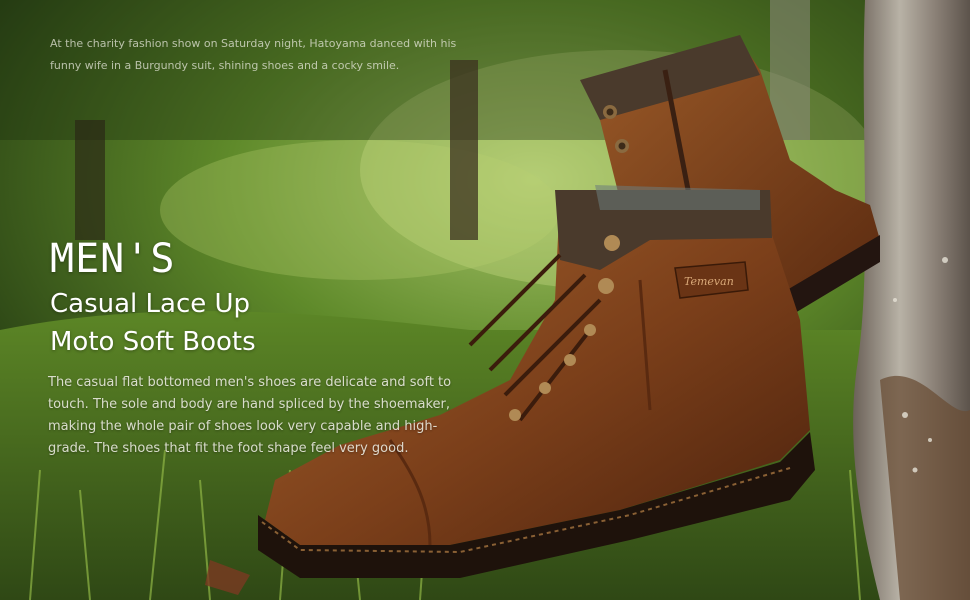  Describe the element at coordinates (150, 304) in the screenshot. I see `subtitle-line-1: Casual Lace Up` at that location.